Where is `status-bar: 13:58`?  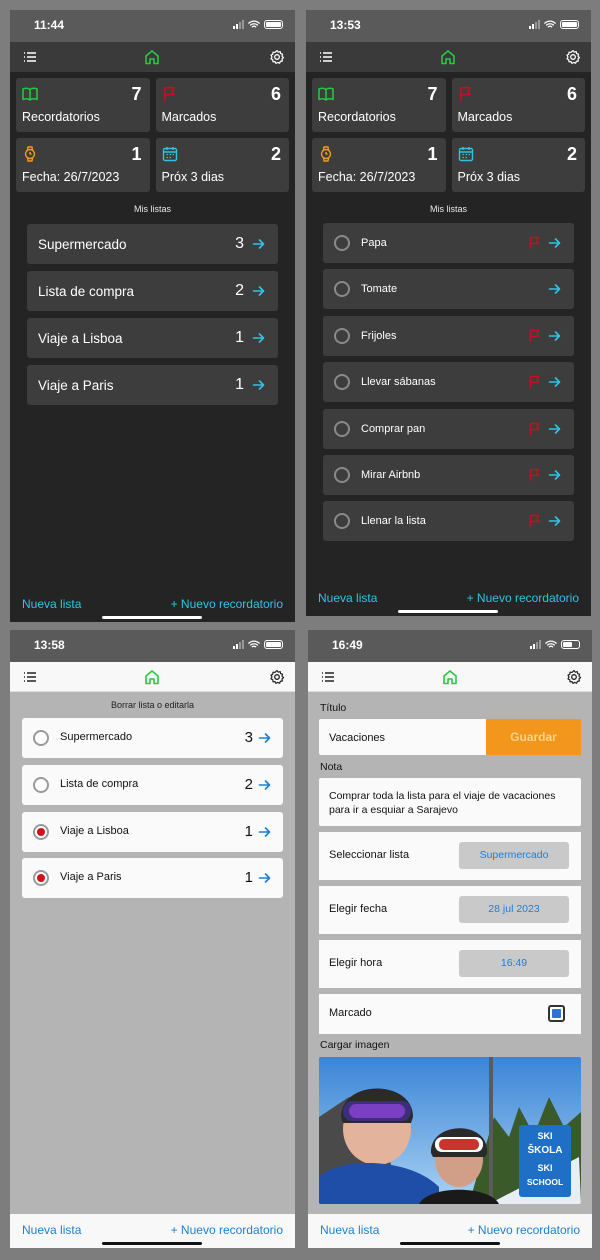
status-bar: 13:58 is located at coordinates (152, 646).